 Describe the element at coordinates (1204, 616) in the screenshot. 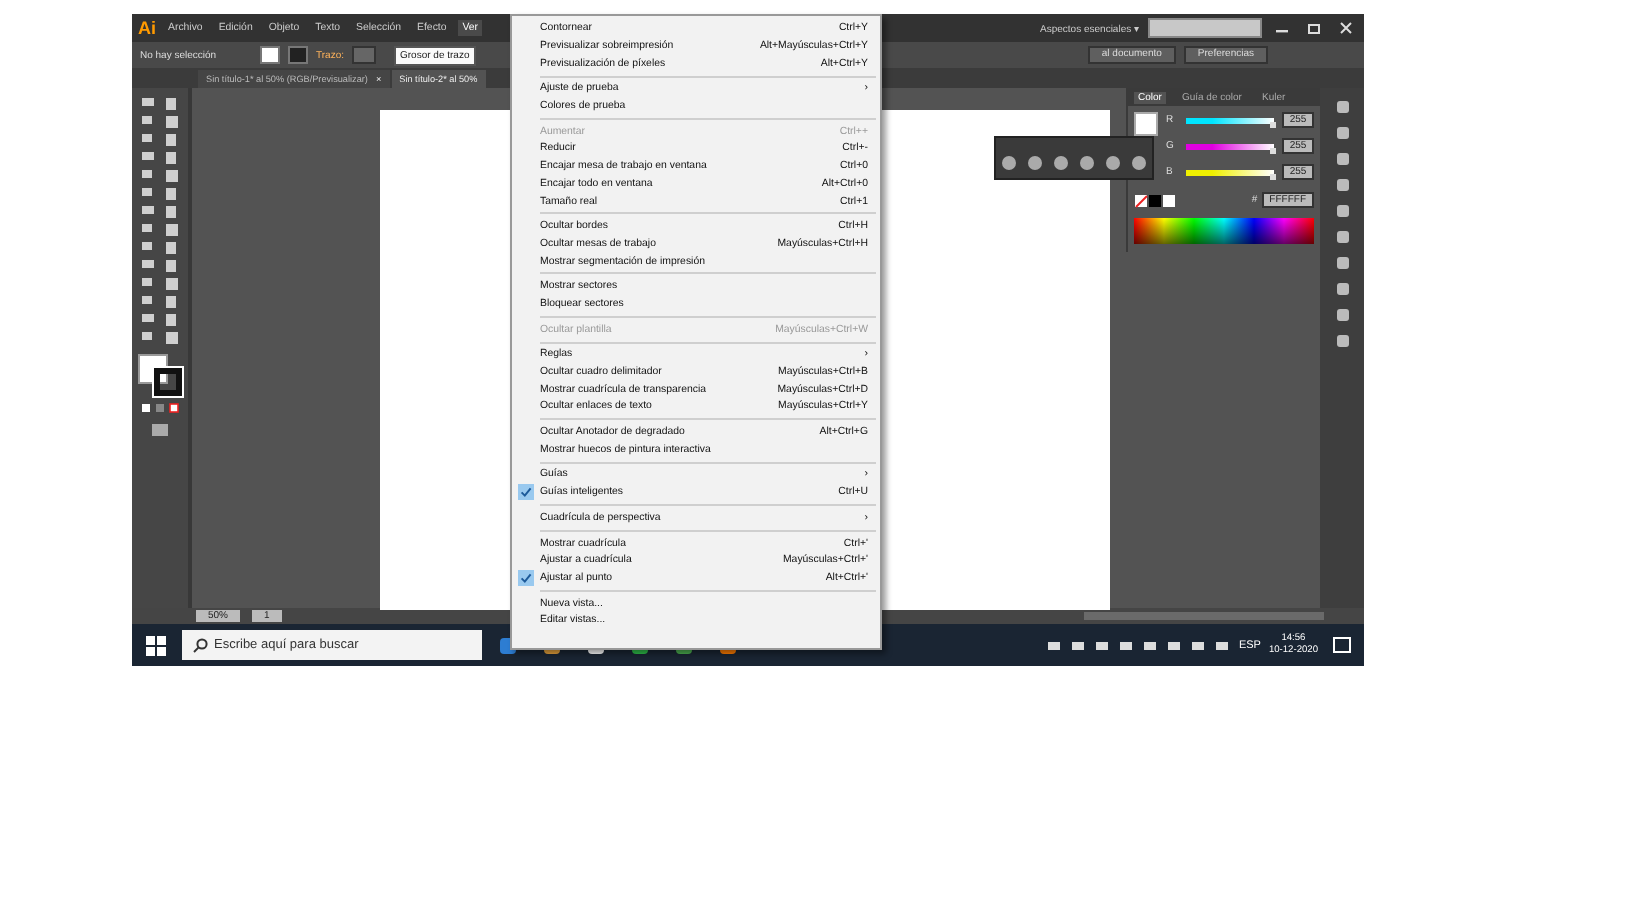

I see `scrollbar` at that location.